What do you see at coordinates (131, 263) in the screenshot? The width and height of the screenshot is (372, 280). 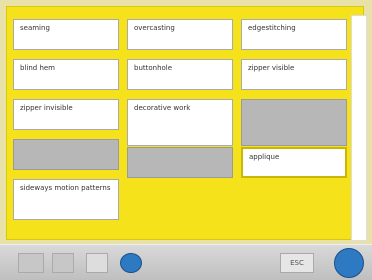 I see `blue-icon` at bounding box center [131, 263].